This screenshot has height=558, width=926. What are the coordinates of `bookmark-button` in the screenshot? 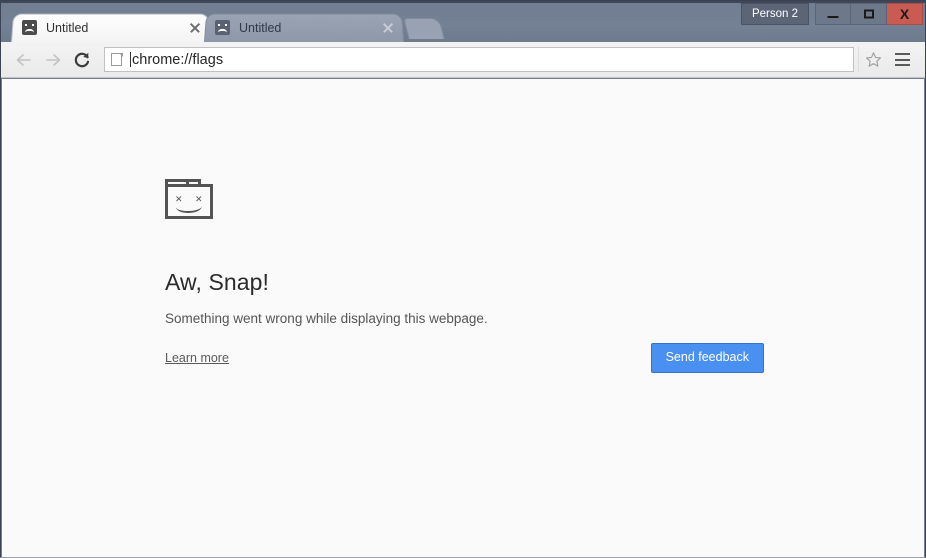 It's located at (872, 59).